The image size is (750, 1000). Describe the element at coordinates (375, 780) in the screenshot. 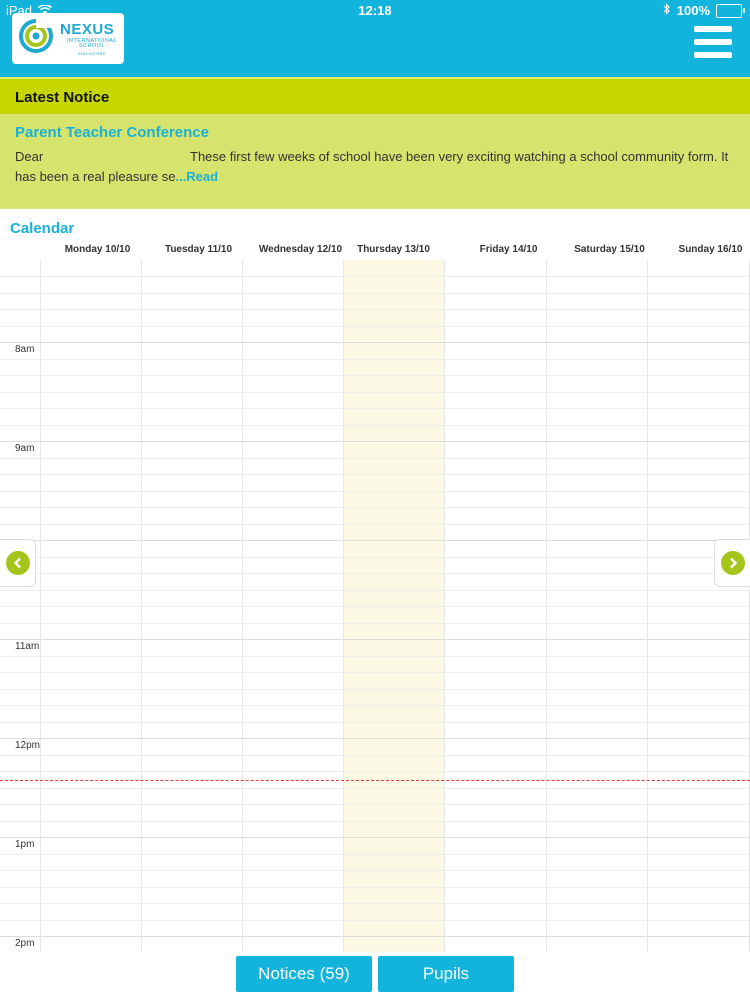

I see `current-time-indicator` at that location.